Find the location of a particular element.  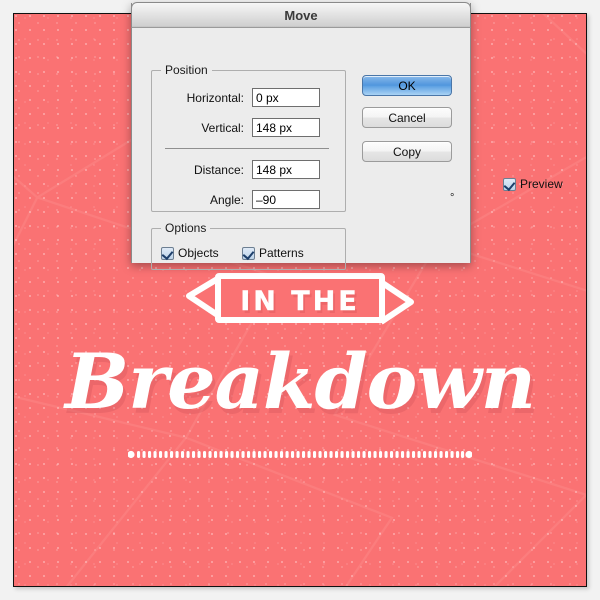

position-group-legend: Position is located at coordinates (186, 70).